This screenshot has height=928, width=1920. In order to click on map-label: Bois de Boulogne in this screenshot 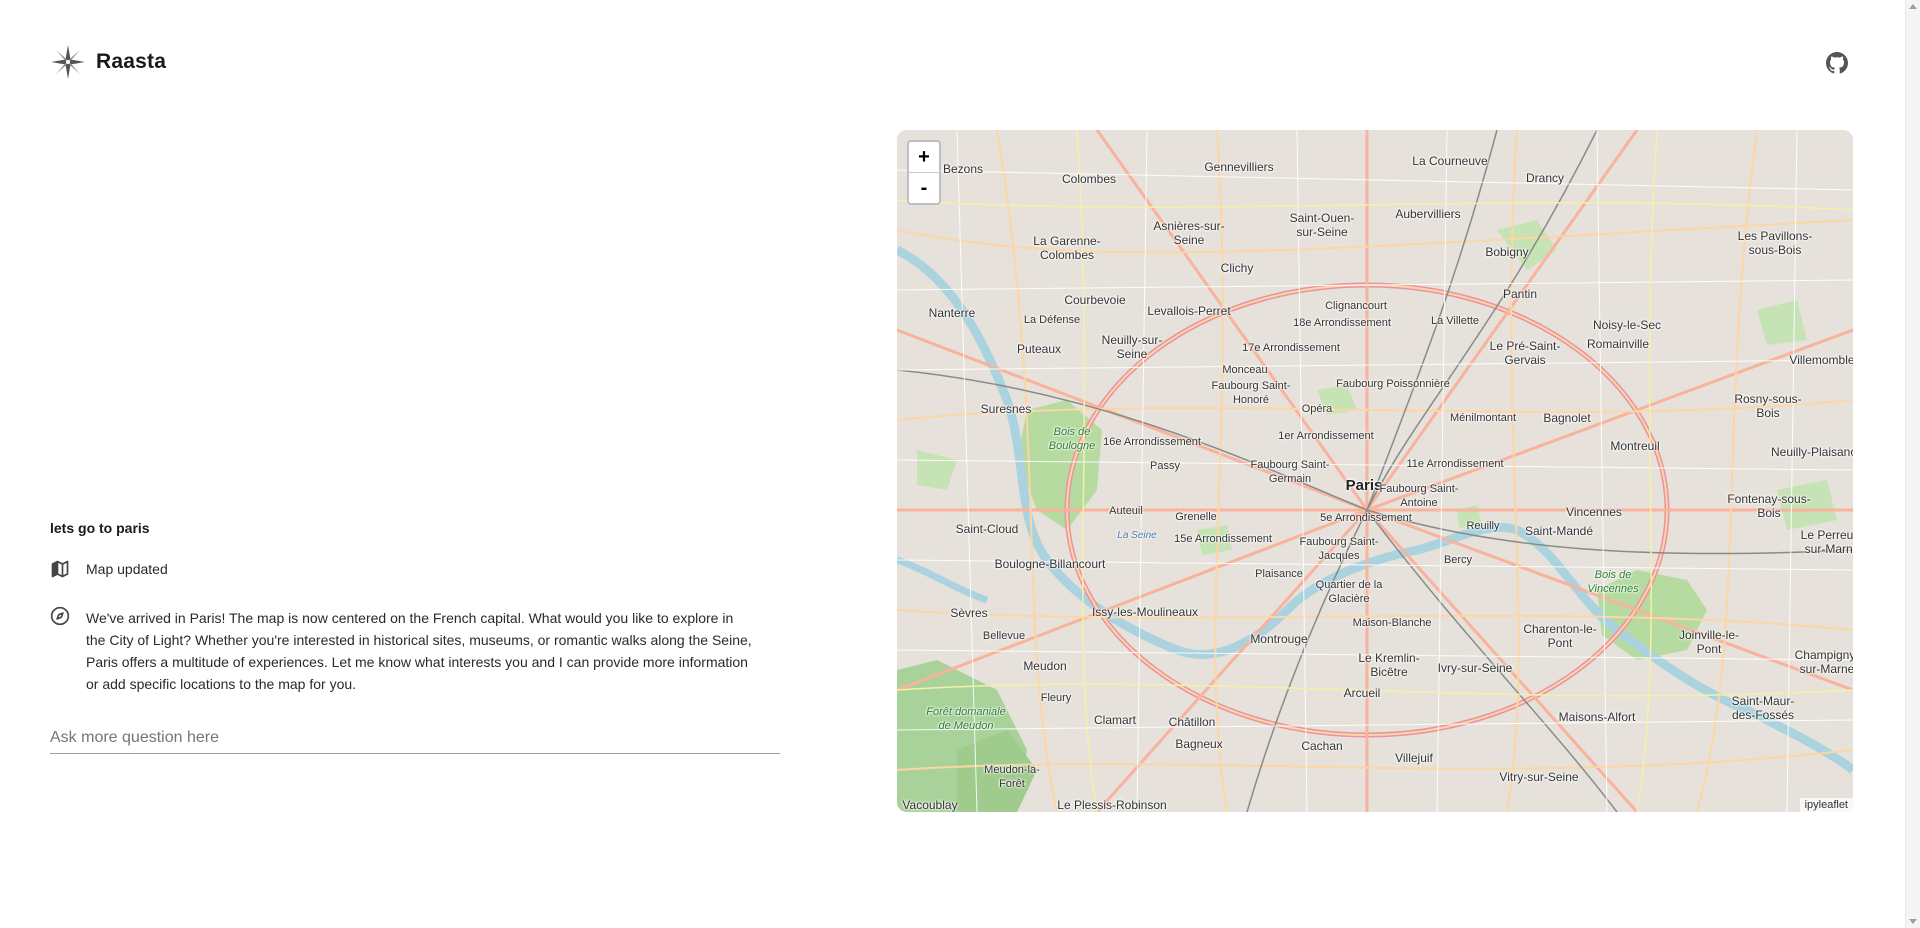, I will do `click(1072, 439)`.